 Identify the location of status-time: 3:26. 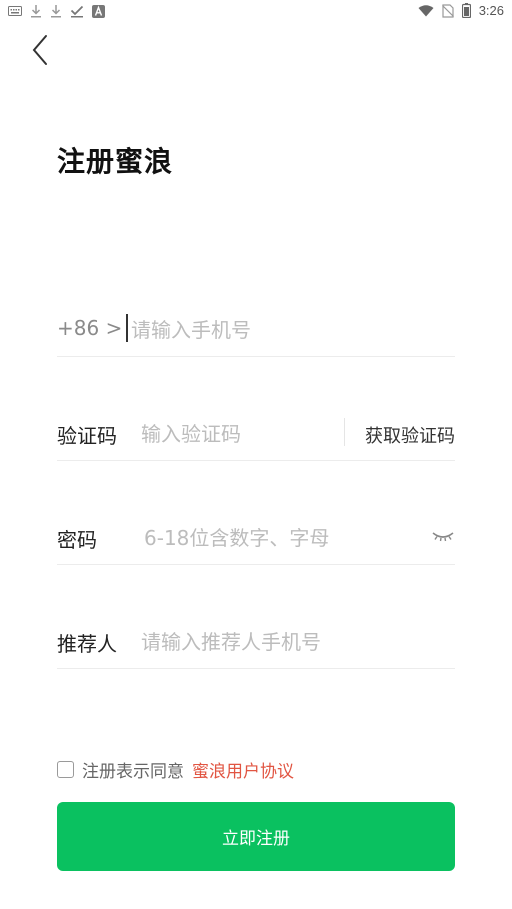
(491, 10).